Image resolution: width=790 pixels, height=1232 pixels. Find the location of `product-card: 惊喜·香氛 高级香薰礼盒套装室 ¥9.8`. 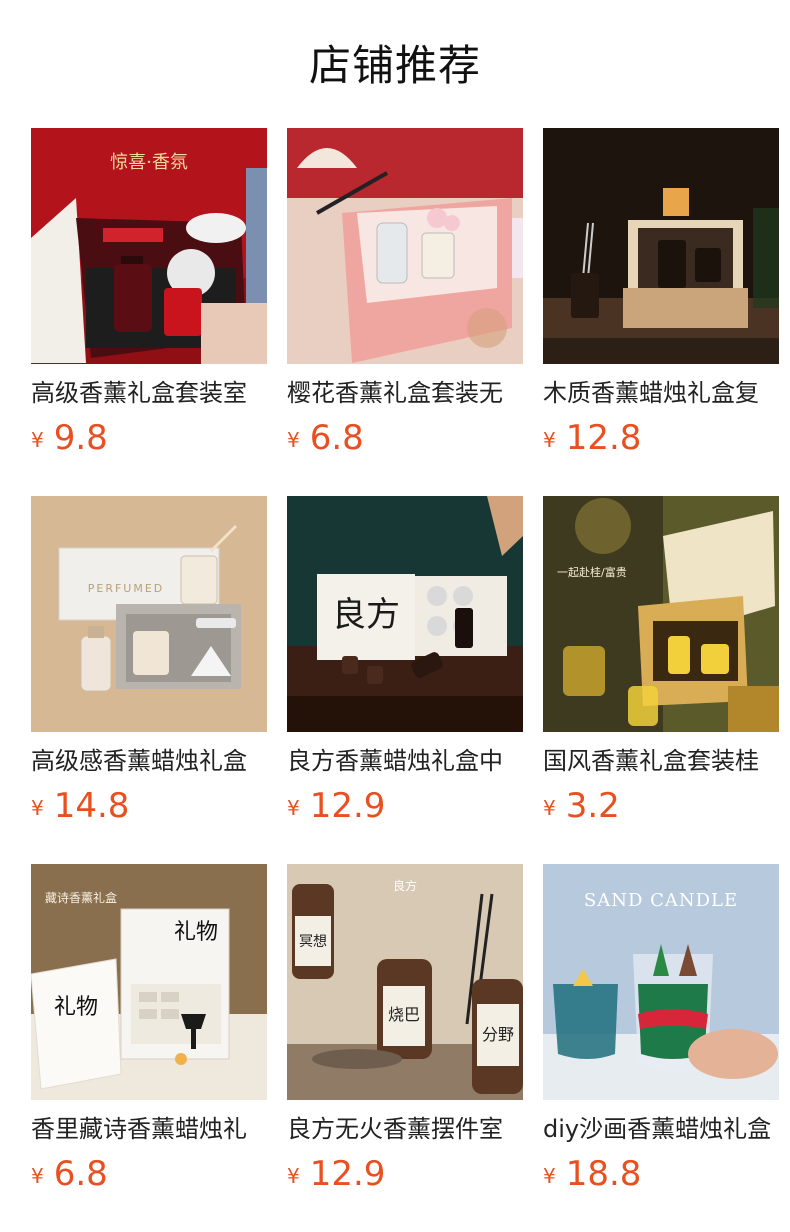

product-card: 惊喜·香氛 高级香薰礼盒套装室 ¥9.8 is located at coordinates (149, 312).